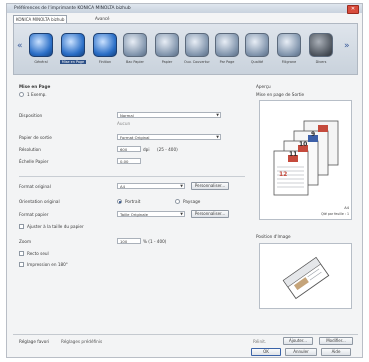 The image size is (369, 362). I want to click on toolbar-watermark-button: Filigrane, so click(289, 48).